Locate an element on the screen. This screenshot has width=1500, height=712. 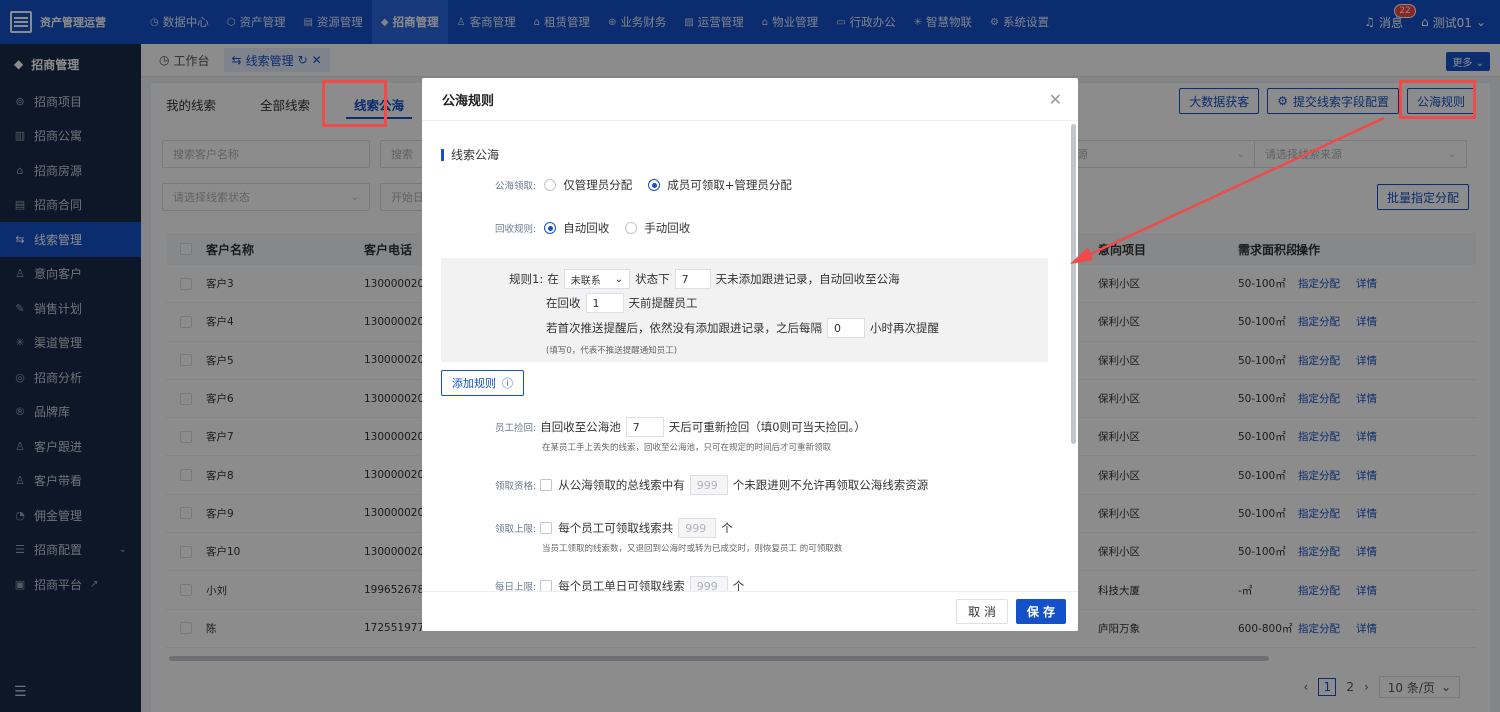
annotation-arrow is located at coordinates (1227, 190).